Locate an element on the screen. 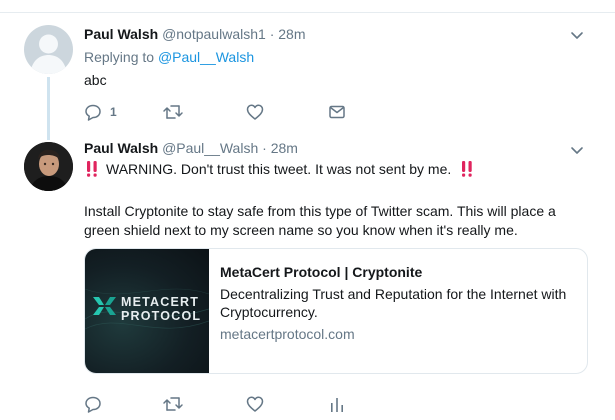 This screenshot has height=420, width=615. profile-photo is located at coordinates (48, 166).